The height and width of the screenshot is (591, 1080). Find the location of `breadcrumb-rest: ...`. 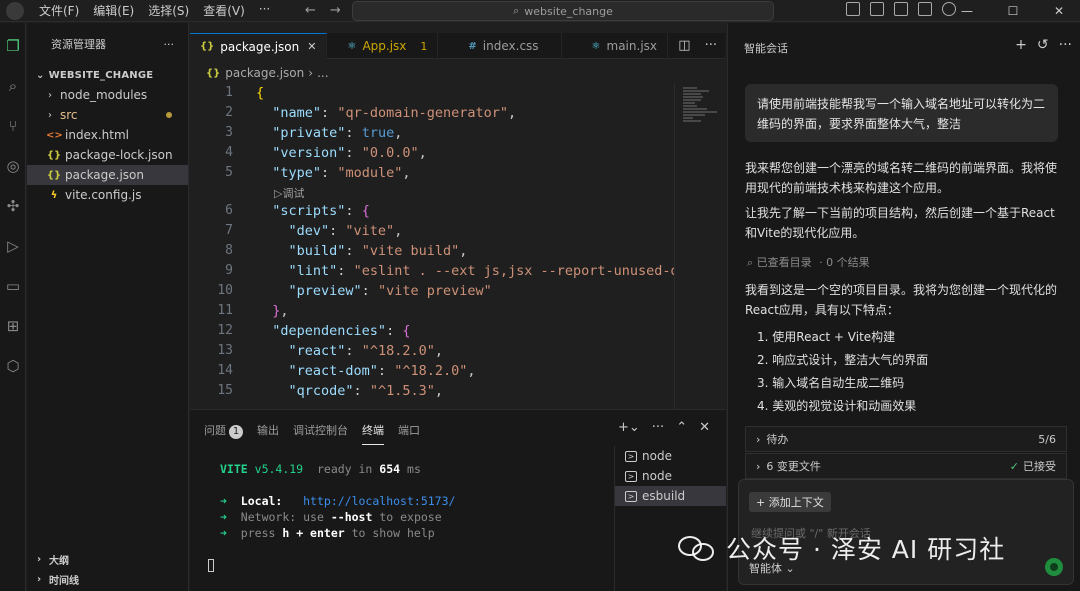

breadcrumb-rest: ... is located at coordinates (322, 73).